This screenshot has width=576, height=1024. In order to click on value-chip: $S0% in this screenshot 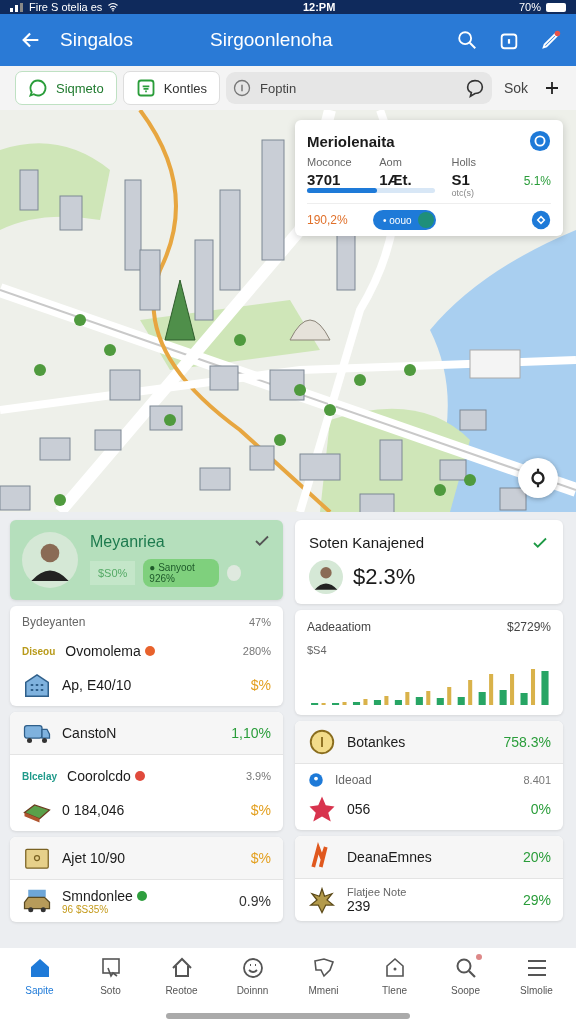, I will do `click(113, 573)`.